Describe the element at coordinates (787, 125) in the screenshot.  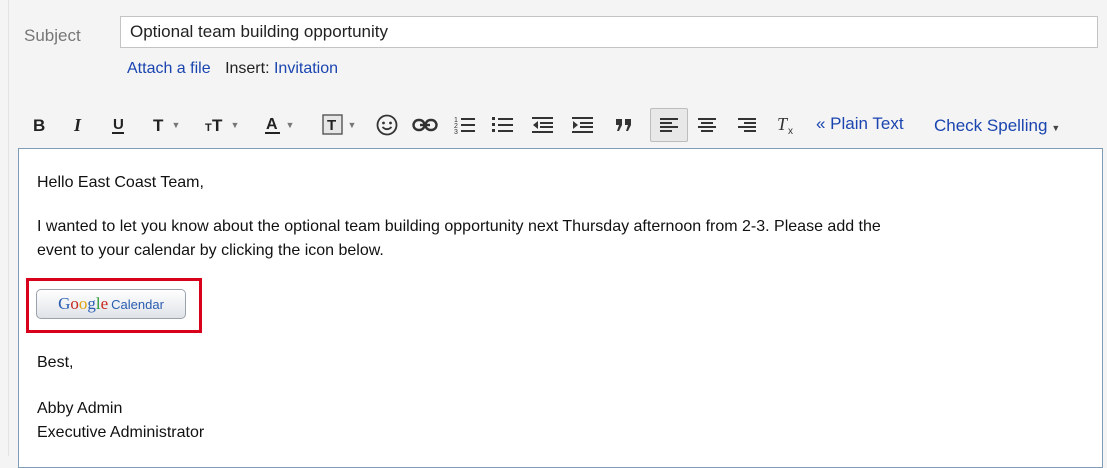
I see `remove-formatting-icon: Tx` at that location.